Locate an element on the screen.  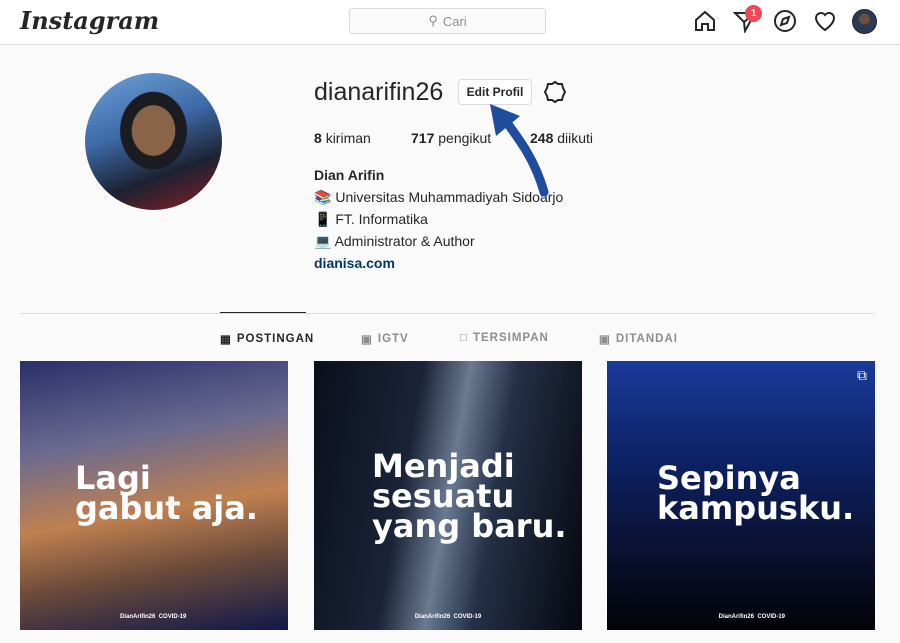
grid-icon: ▦ is located at coordinates (226, 340).